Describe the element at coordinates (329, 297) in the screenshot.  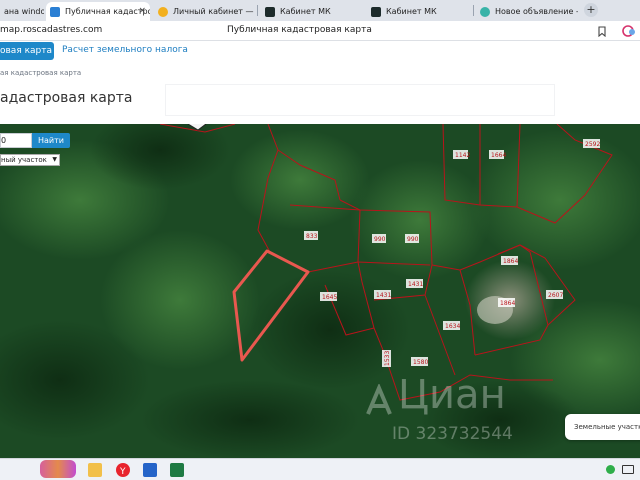
I see `parcel-1645: 1645` at that location.